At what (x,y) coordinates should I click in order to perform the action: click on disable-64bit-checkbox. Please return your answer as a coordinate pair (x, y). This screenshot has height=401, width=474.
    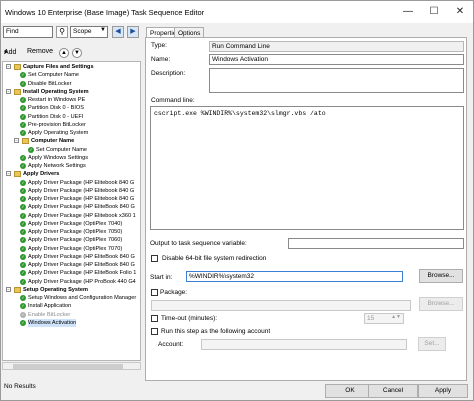
    Looking at the image, I should click on (154, 258).